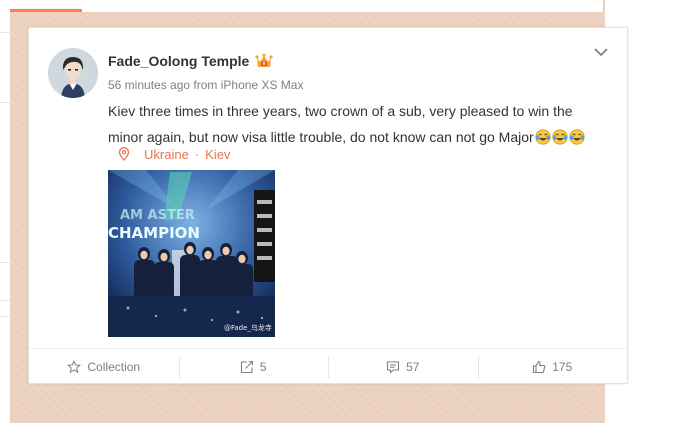 Image resolution: width=675 pixels, height=423 pixels. I want to click on left-sidebar-edge, so click(5, 211).